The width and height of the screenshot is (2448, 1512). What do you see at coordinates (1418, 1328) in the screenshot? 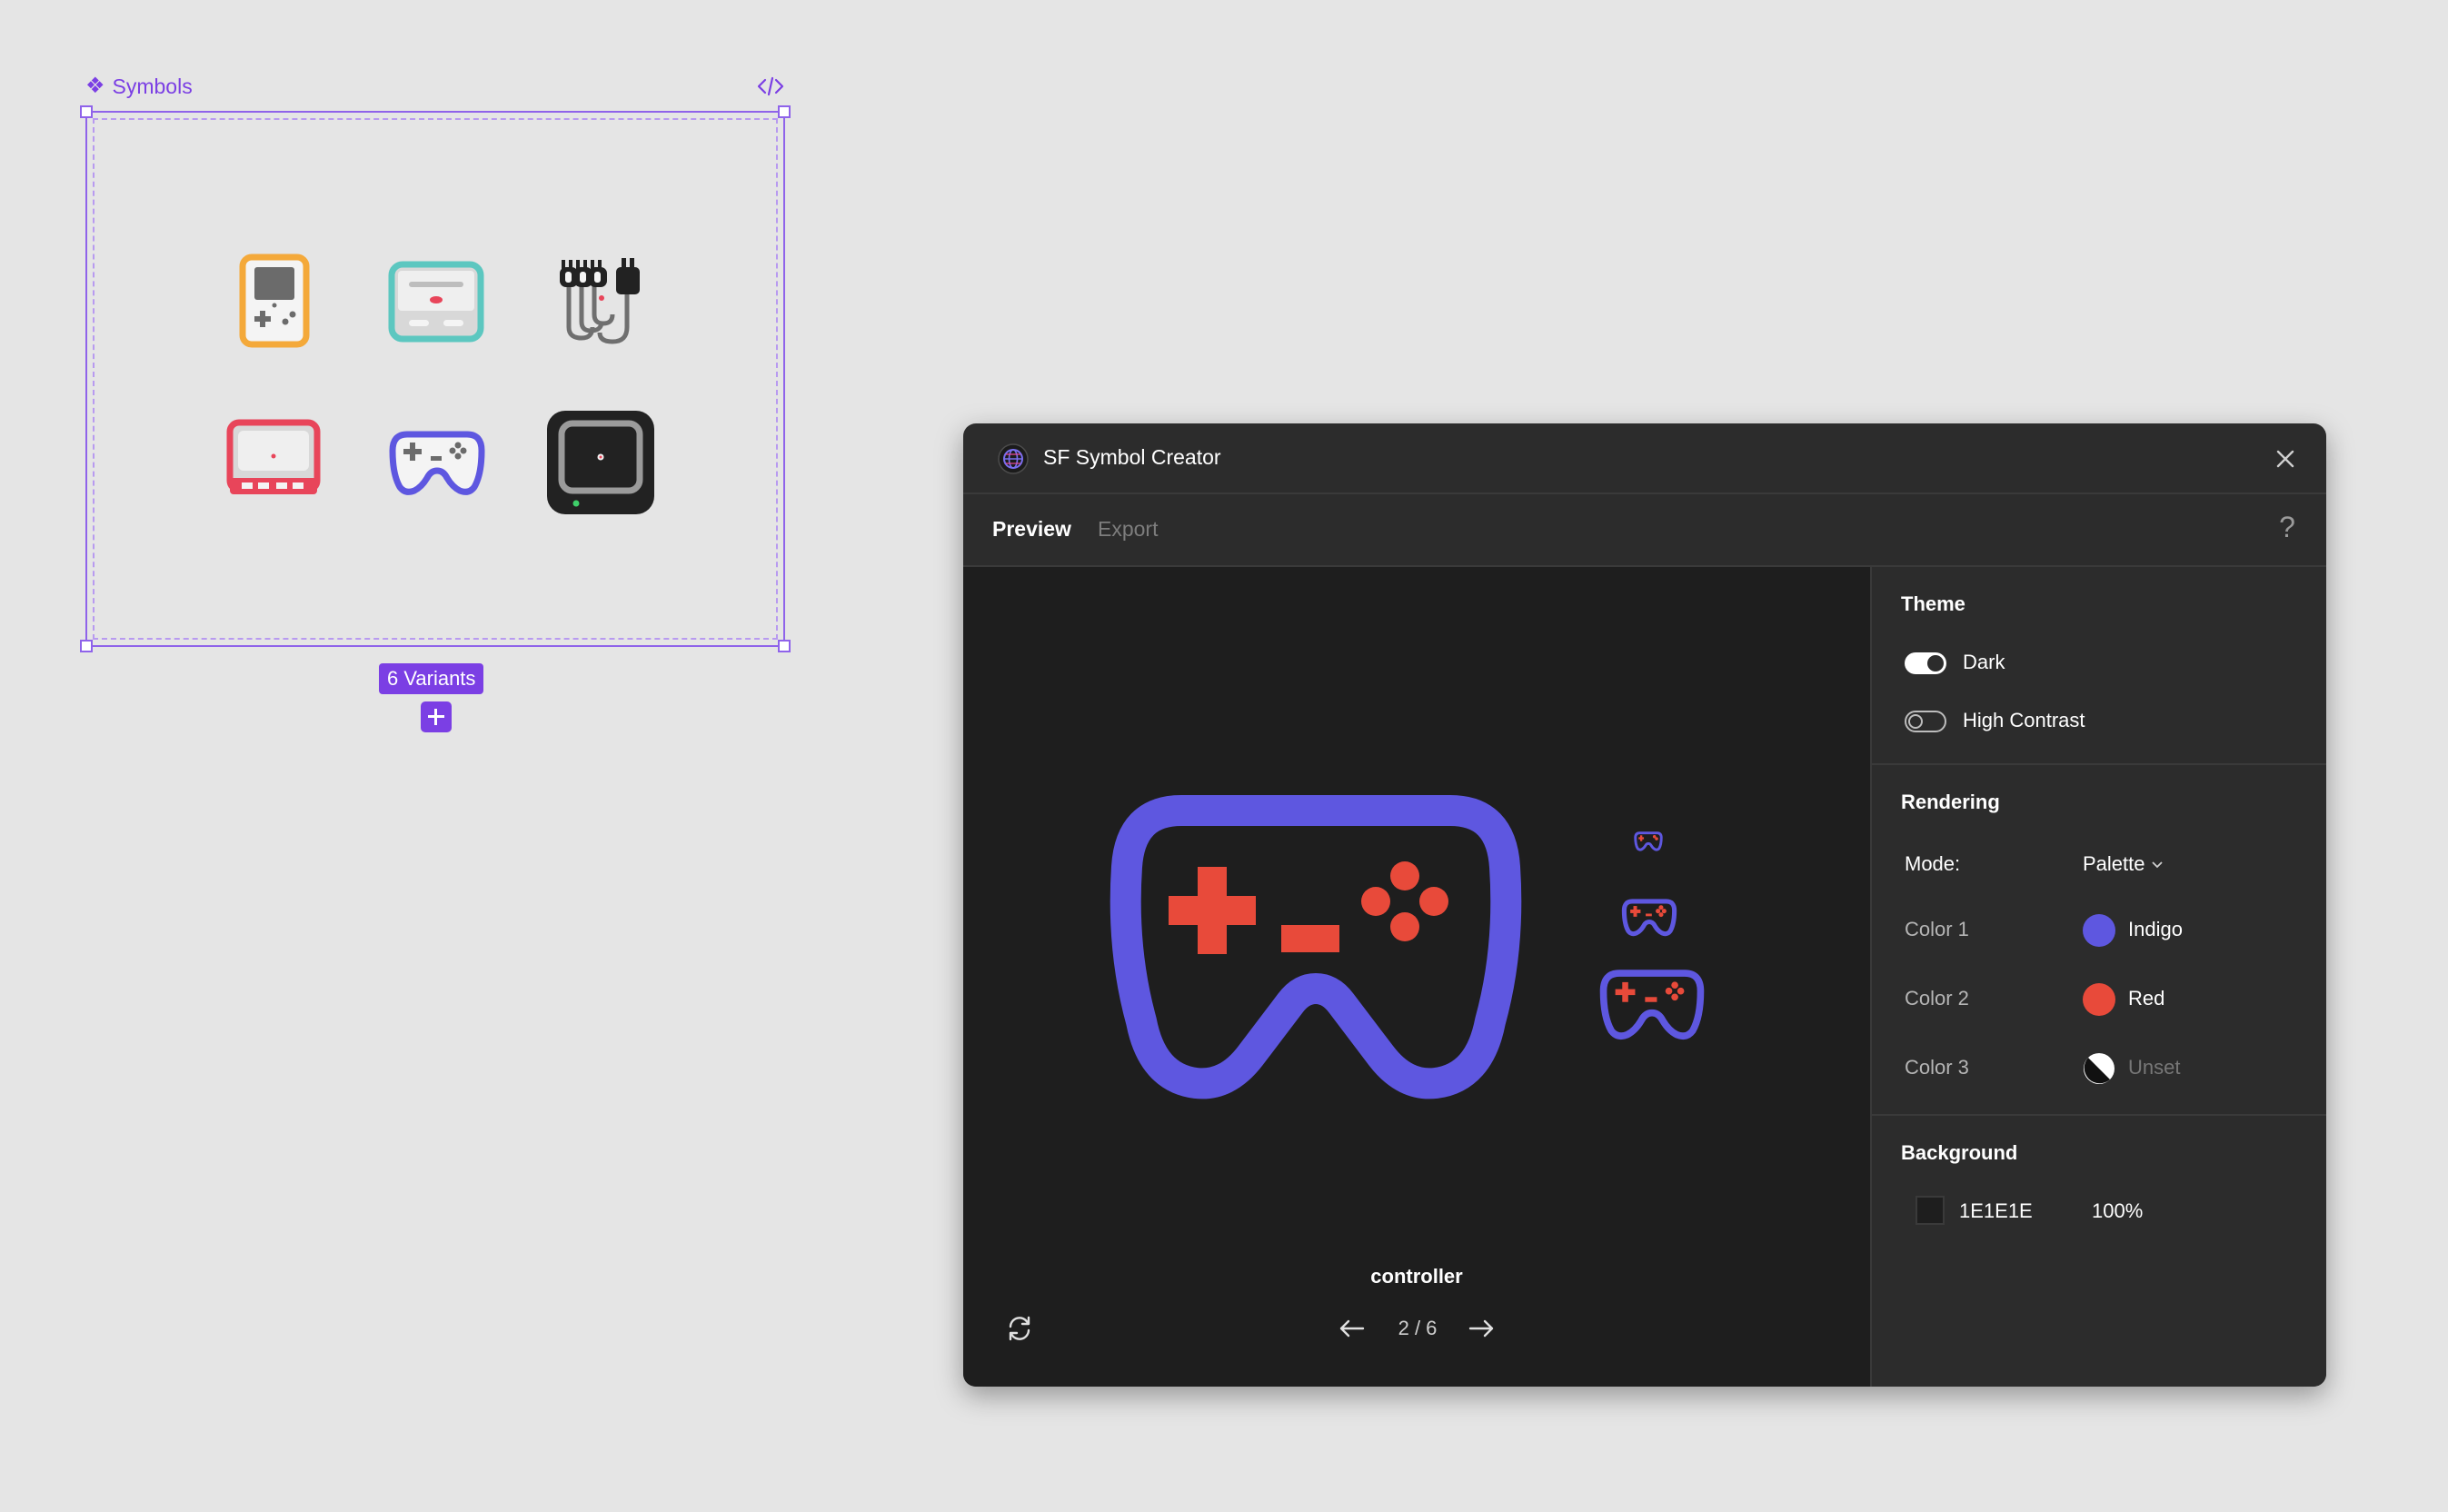
I see `page-indicator: 2 / 6` at bounding box center [1418, 1328].